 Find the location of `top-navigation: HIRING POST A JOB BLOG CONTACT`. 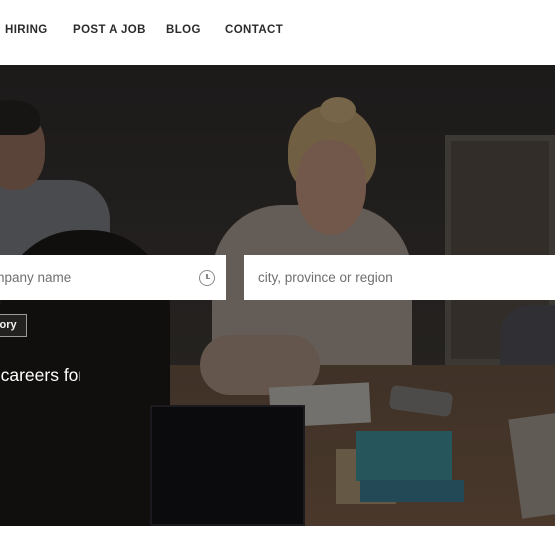

top-navigation: HIRING POST A JOB BLOG CONTACT is located at coordinates (277, 32).